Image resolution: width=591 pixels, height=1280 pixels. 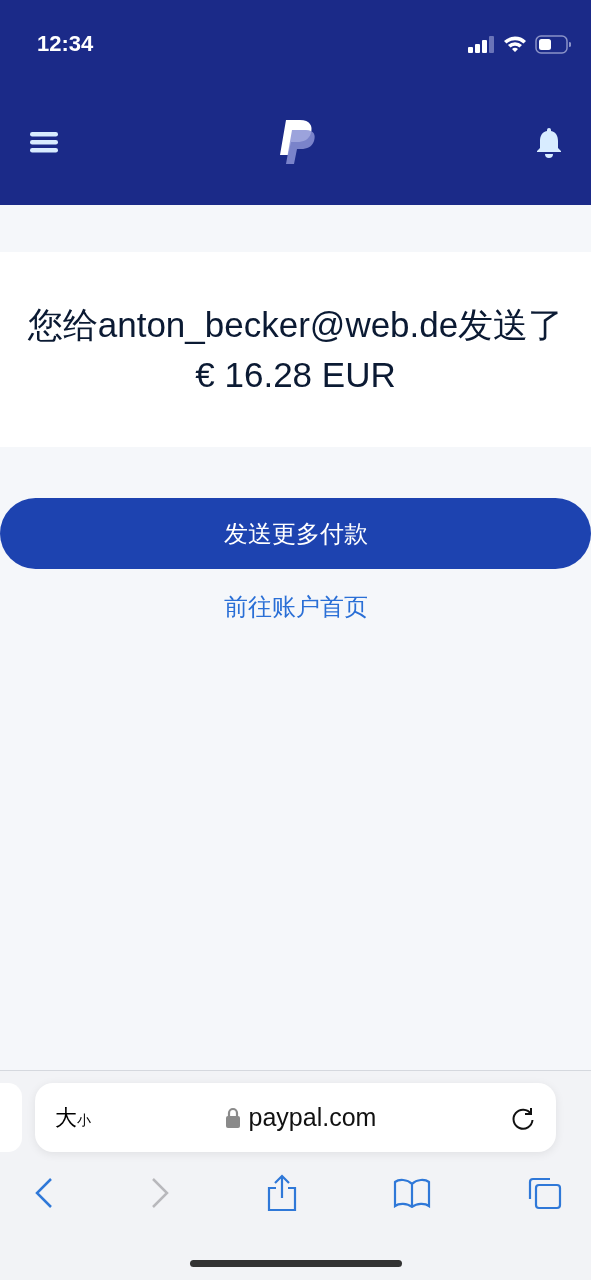 What do you see at coordinates (65, 44) in the screenshot?
I see `status-time: 12:34` at bounding box center [65, 44].